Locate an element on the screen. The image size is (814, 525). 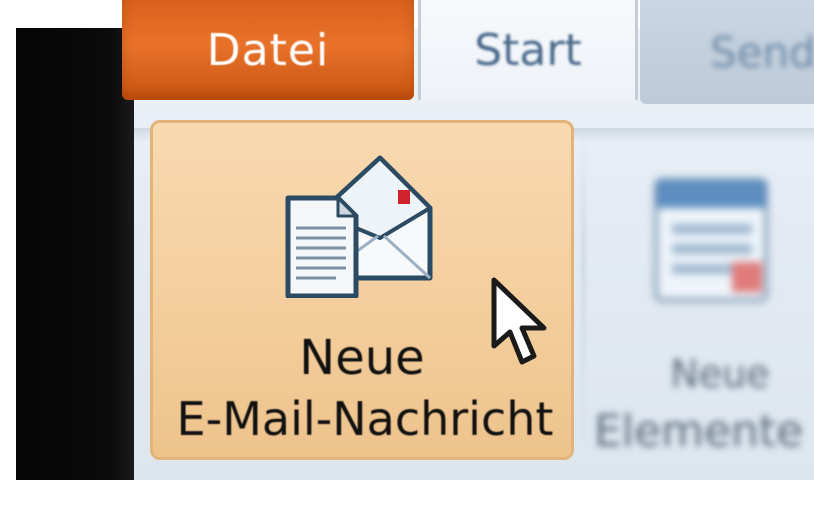
new-items-label-line1: Neue is located at coordinates (720, 374).